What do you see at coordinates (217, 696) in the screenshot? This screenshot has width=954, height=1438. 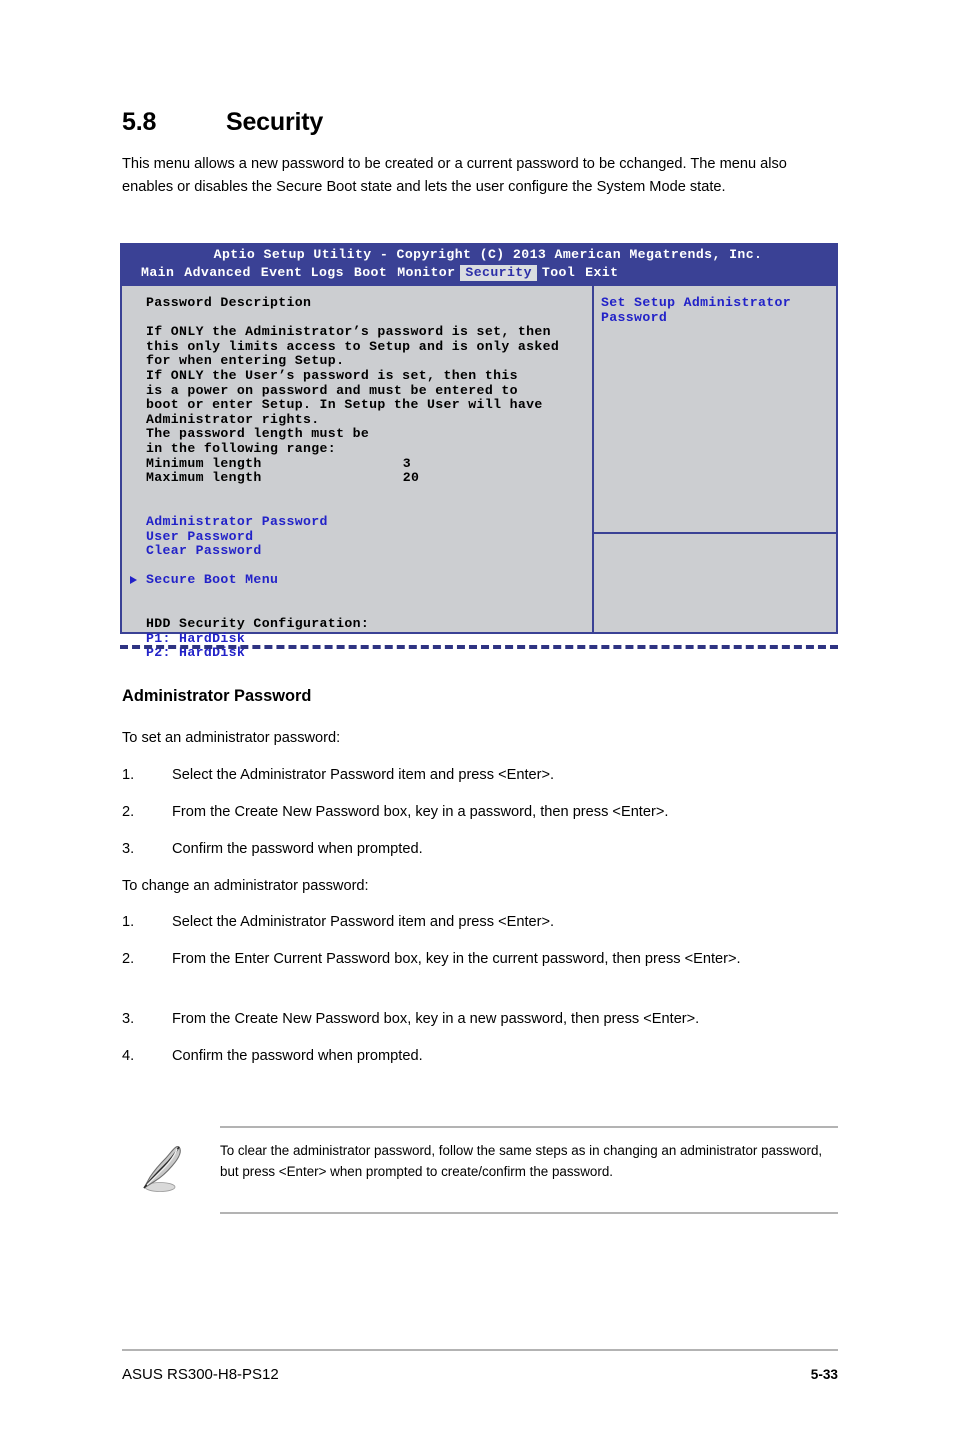 I see `admin-password-heading: Administrator Password` at bounding box center [217, 696].